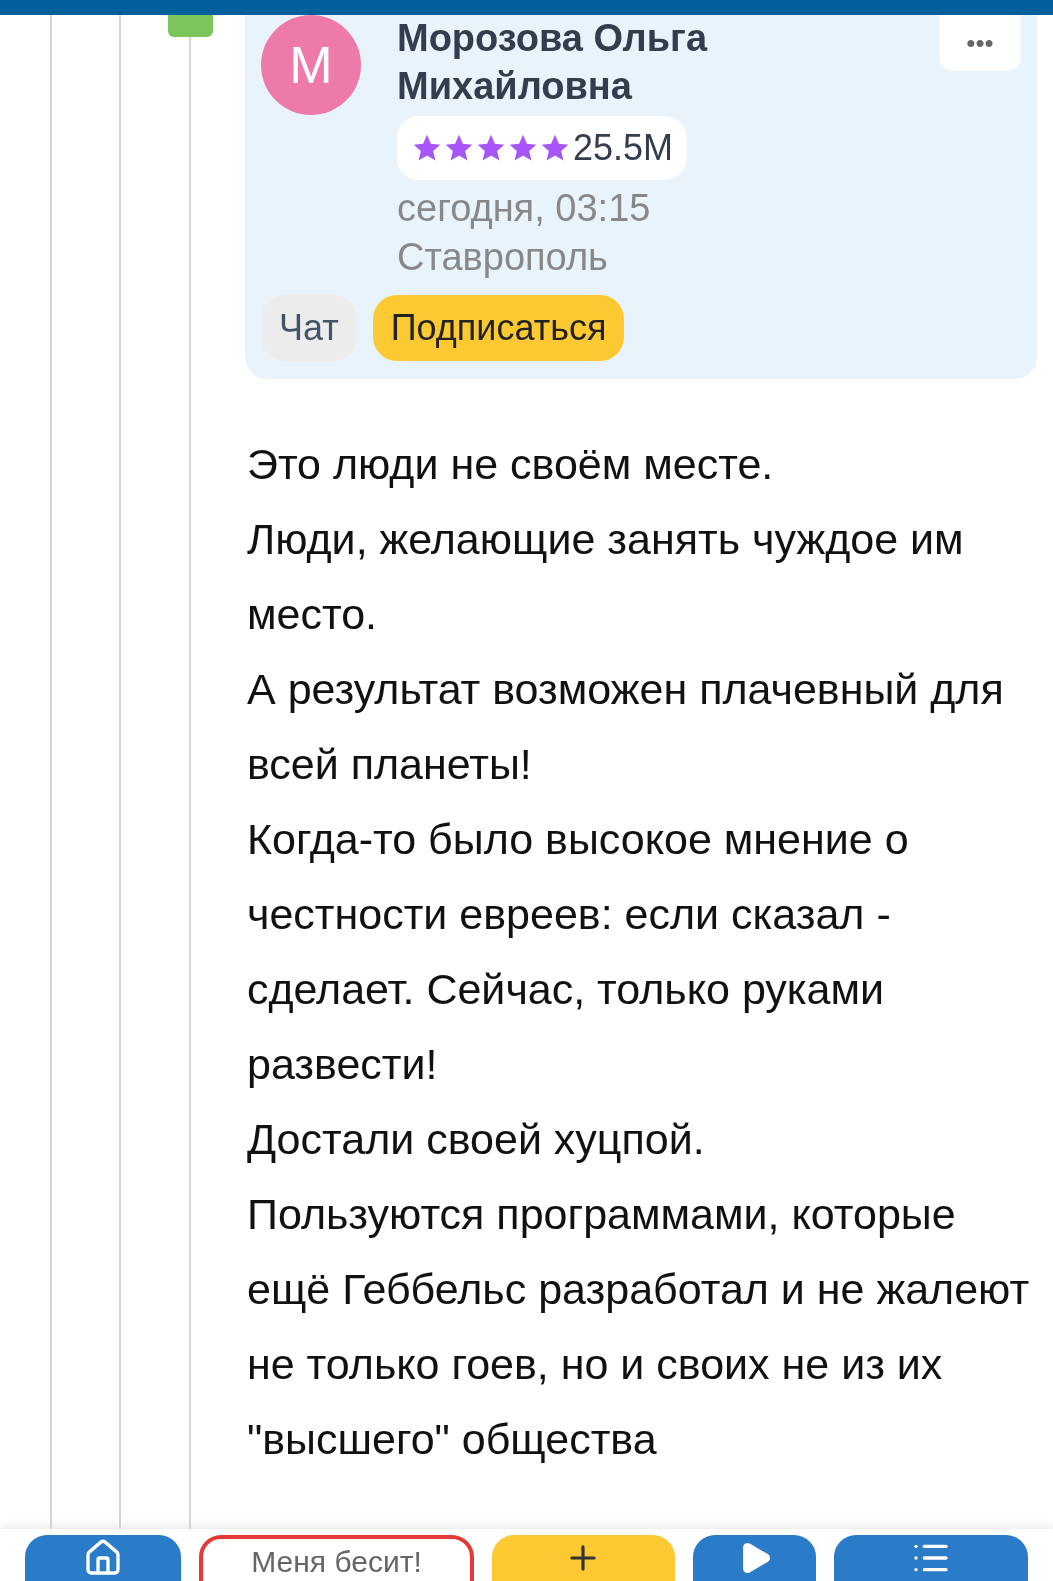 The image size is (1053, 1581). What do you see at coordinates (311, 65) in the screenshot?
I see `avatar: М` at bounding box center [311, 65].